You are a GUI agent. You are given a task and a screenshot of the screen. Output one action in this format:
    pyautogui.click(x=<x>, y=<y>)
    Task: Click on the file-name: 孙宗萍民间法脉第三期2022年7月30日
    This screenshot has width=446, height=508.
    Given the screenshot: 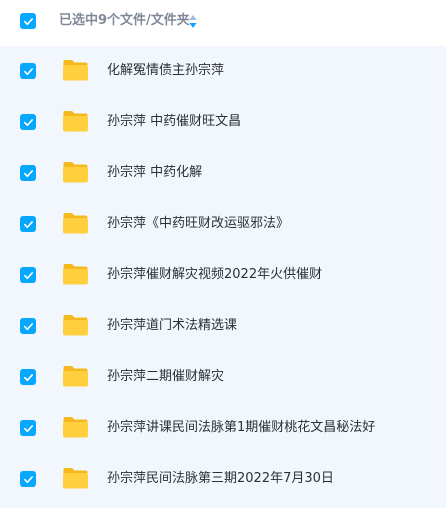 What is the action you would take?
    pyautogui.click(x=220, y=479)
    